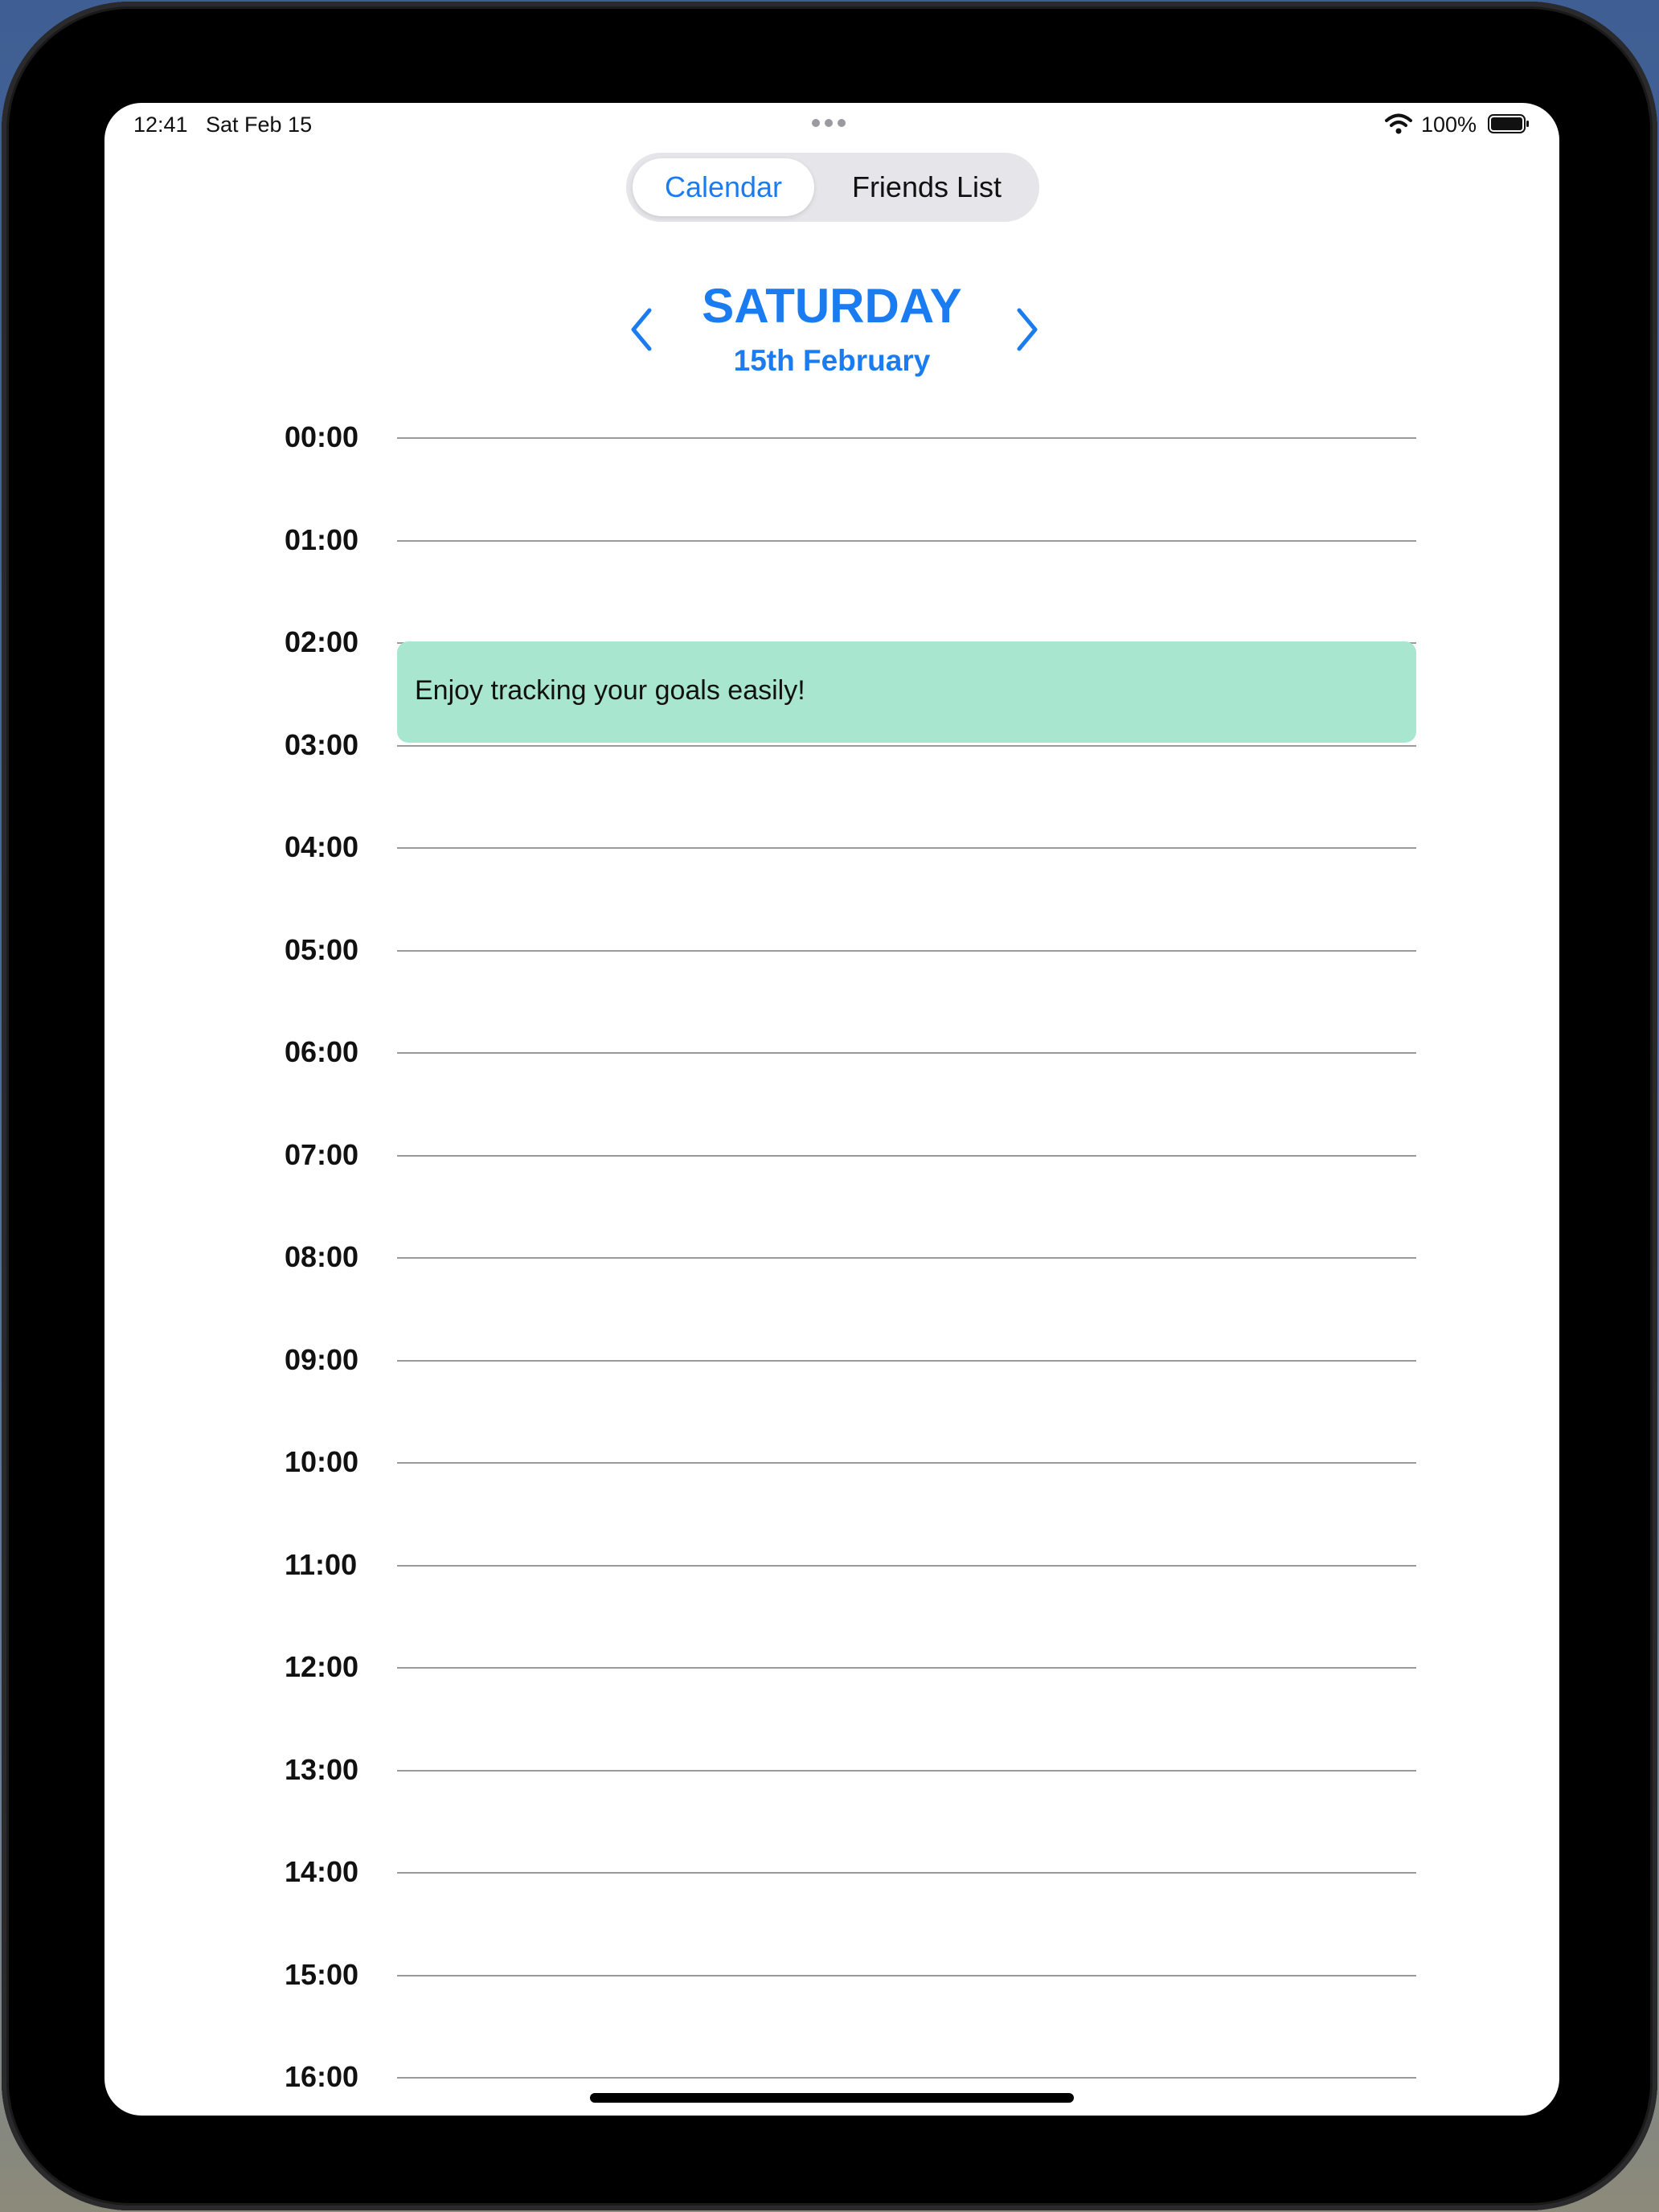  What do you see at coordinates (322, 1872) in the screenshot?
I see `hour-label: 14:00` at bounding box center [322, 1872].